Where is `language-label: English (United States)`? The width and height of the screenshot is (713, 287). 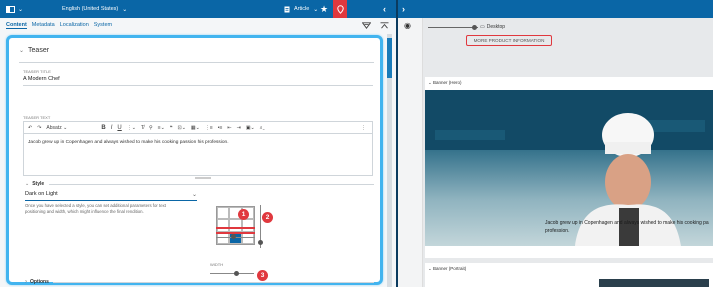 language-label: English (United States) is located at coordinates (90, 9).